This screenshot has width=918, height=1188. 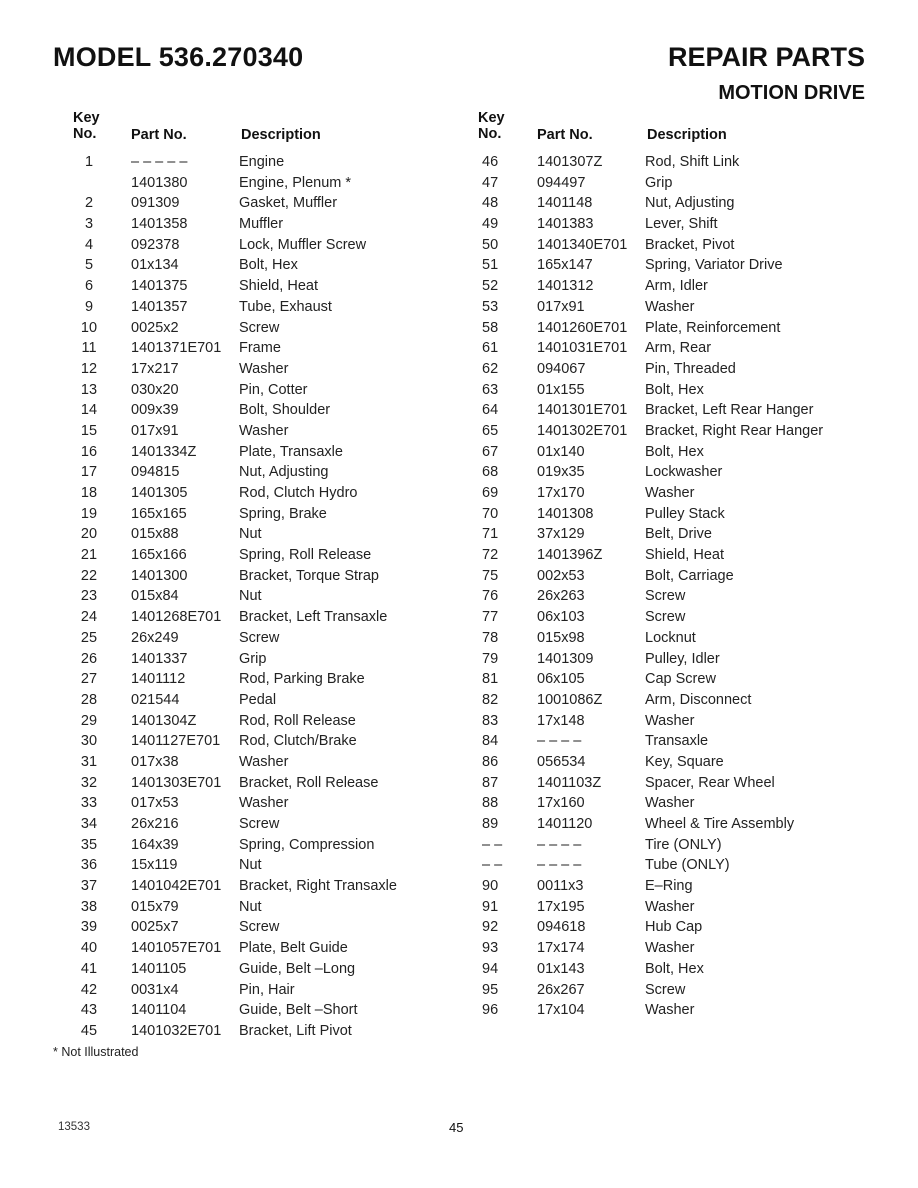 What do you see at coordinates (582, 327) in the screenshot?
I see `part-no-cell: 1401260E701` at bounding box center [582, 327].